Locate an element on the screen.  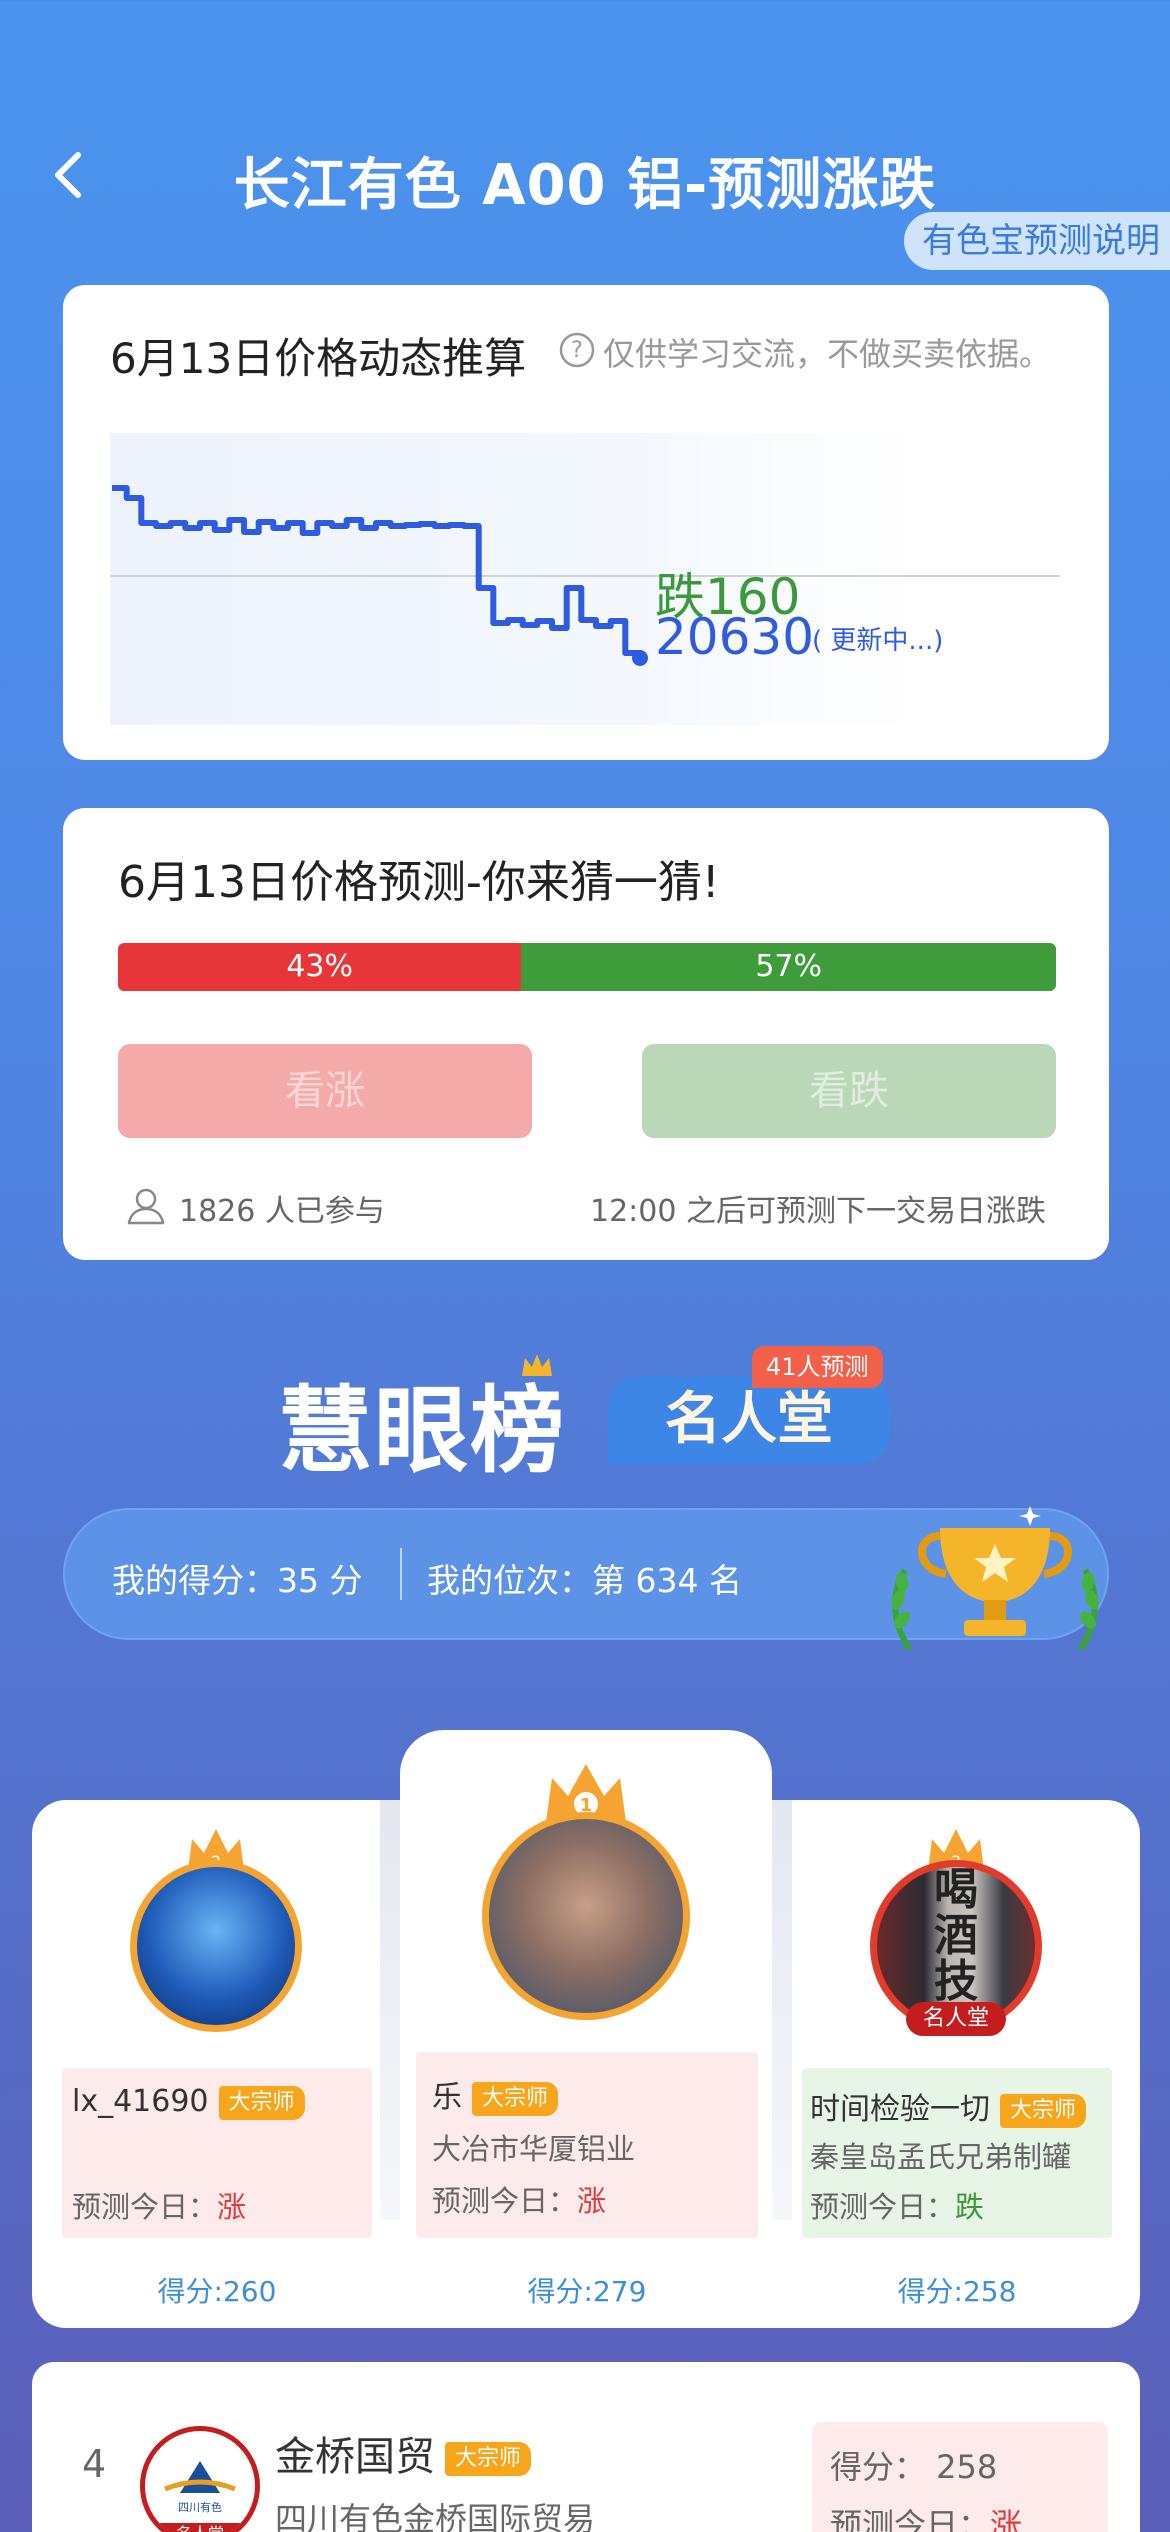
avatar-rank-4: 四川有色 名人堂 is located at coordinates (200, 2479).